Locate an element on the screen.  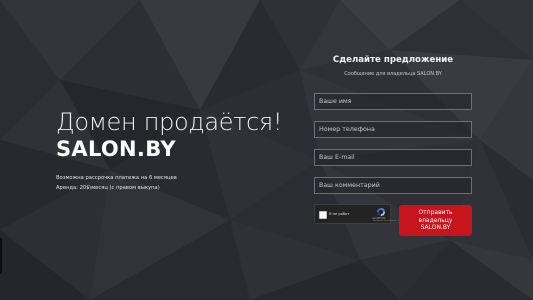
sale-heading: Домен продаётся! is located at coordinates (169, 122).